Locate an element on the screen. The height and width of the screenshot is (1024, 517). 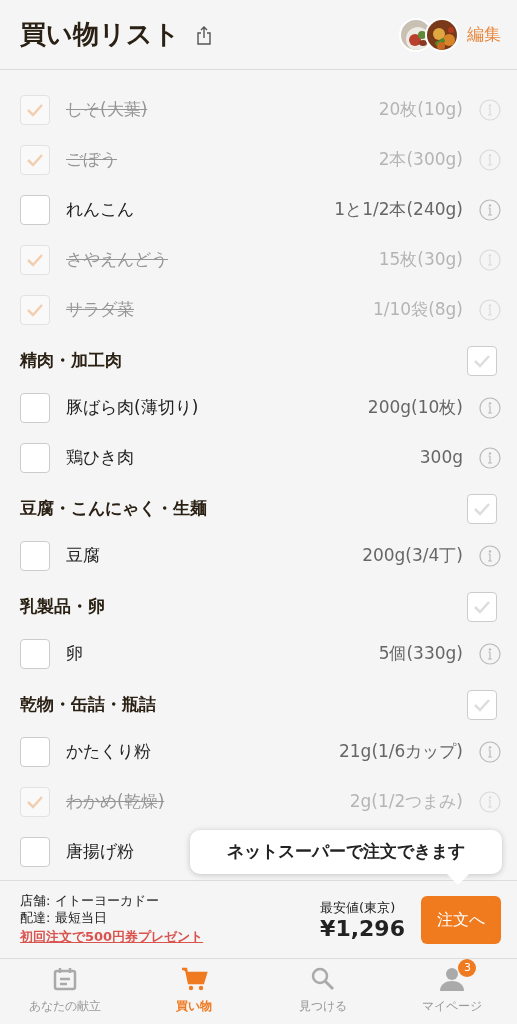
section-title: 精肉・加工肉 is located at coordinates (71, 361).